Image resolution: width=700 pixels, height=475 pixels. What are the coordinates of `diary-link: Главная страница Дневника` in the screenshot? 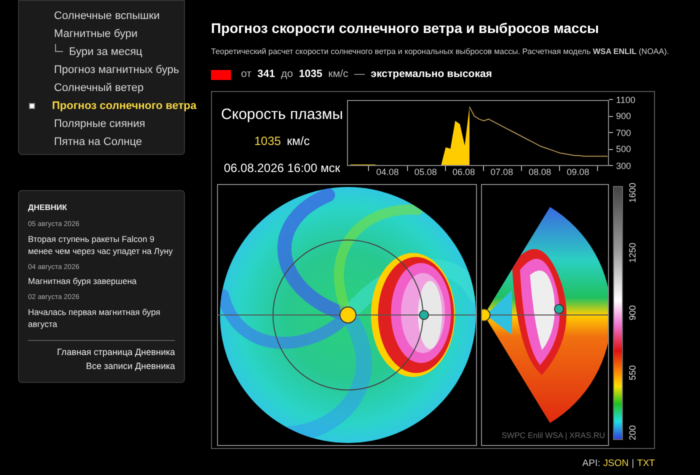 It's located at (115, 352).